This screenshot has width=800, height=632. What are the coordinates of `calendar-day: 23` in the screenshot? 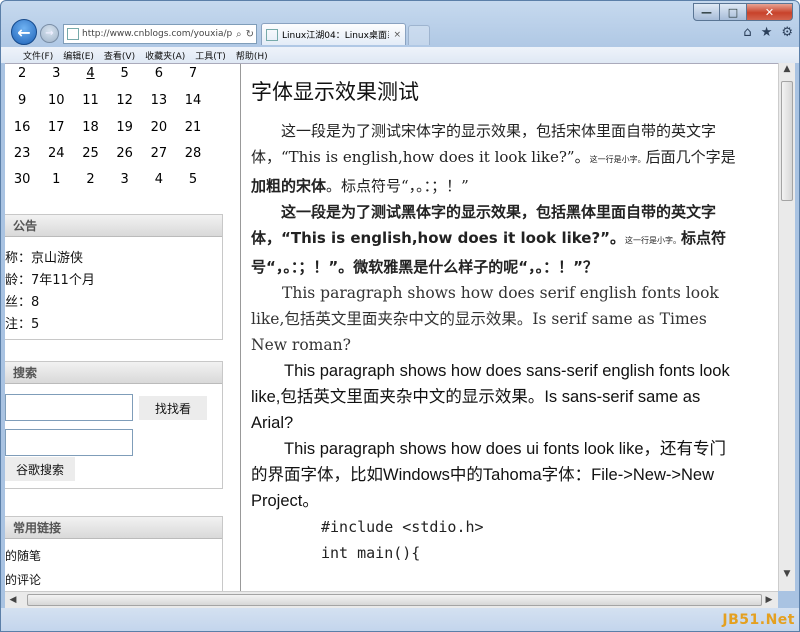 It's located at (22, 153).